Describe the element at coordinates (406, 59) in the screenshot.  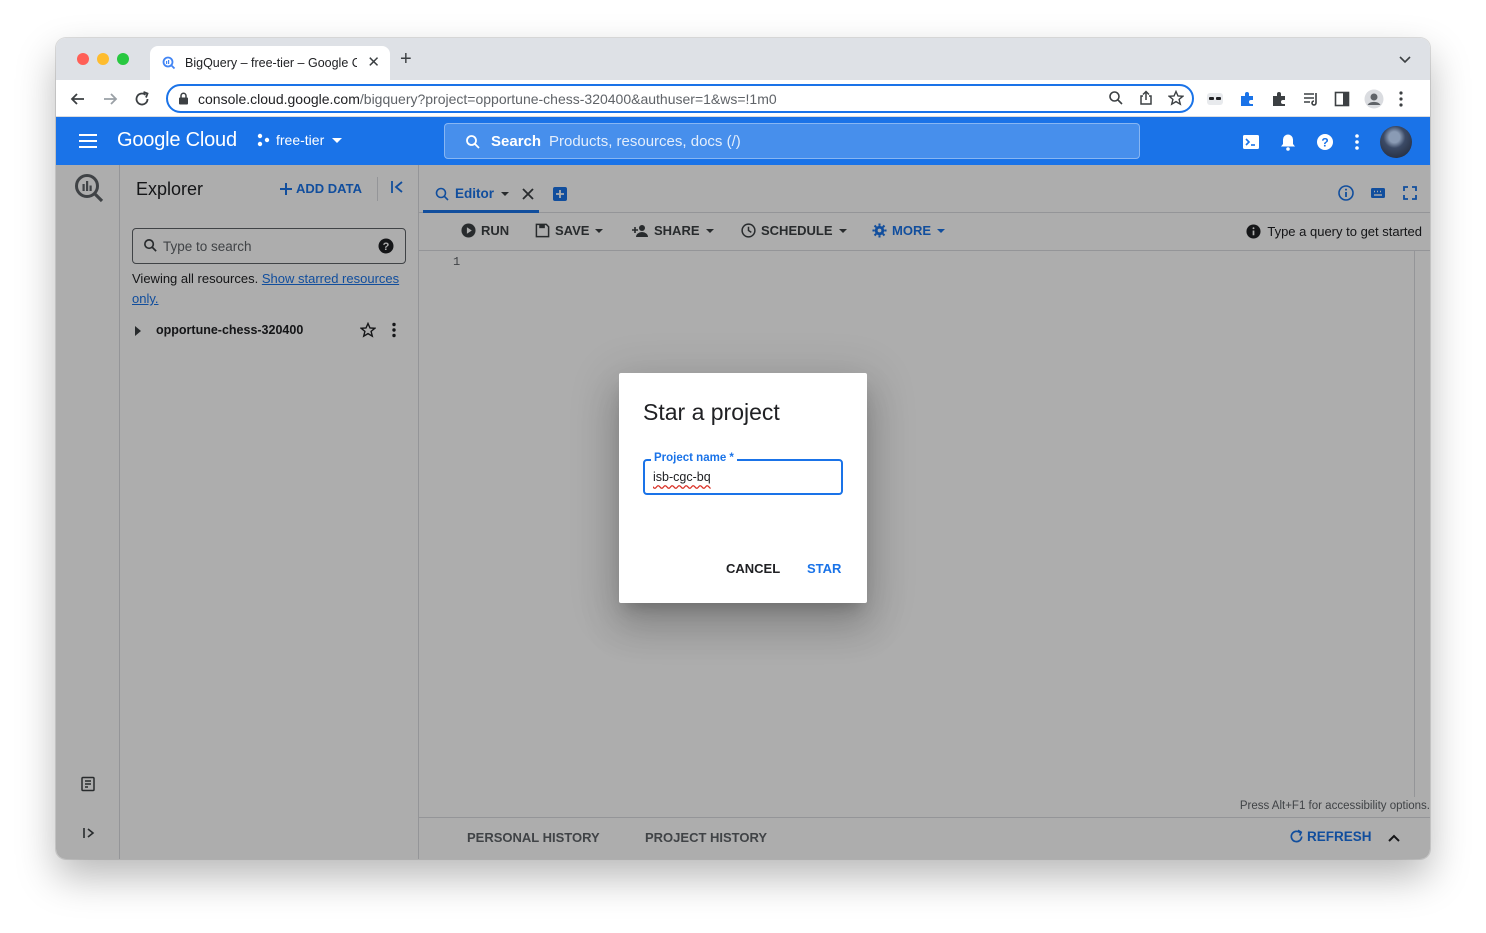
I see `new-tab-button: +` at that location.